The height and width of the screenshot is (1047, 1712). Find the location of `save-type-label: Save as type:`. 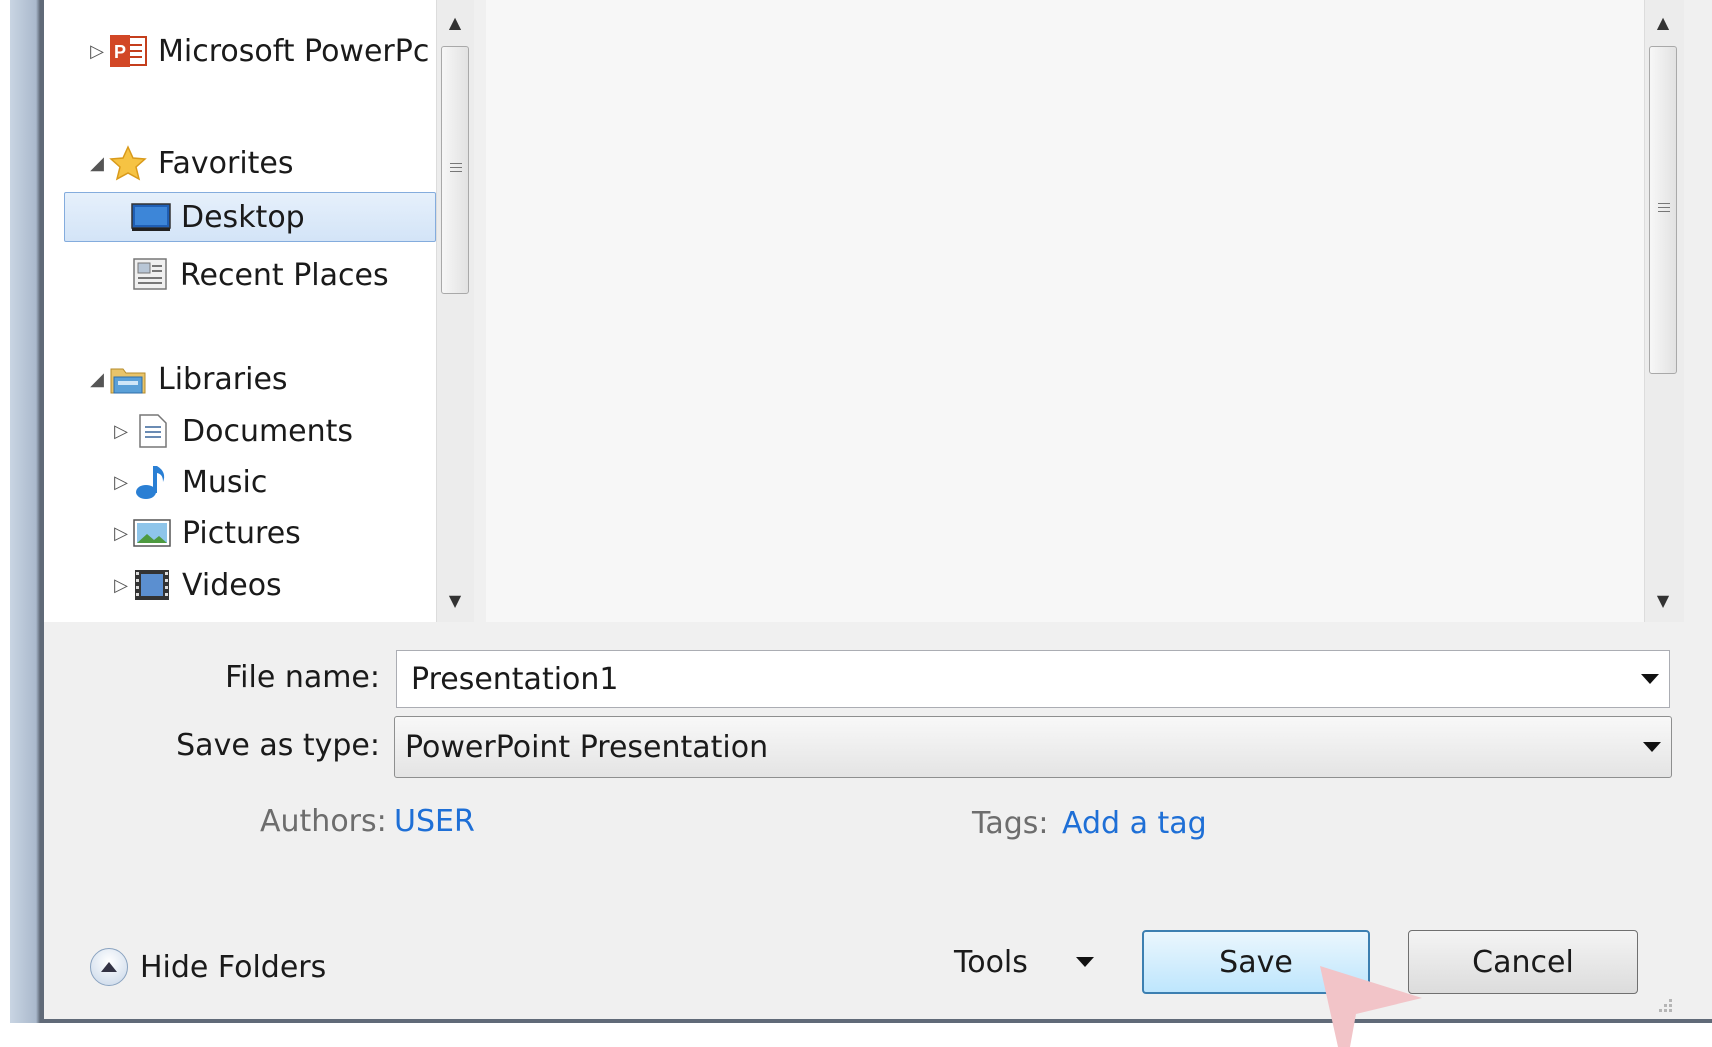

save-type-label: Save as type: is located at coordinates (278, 745).